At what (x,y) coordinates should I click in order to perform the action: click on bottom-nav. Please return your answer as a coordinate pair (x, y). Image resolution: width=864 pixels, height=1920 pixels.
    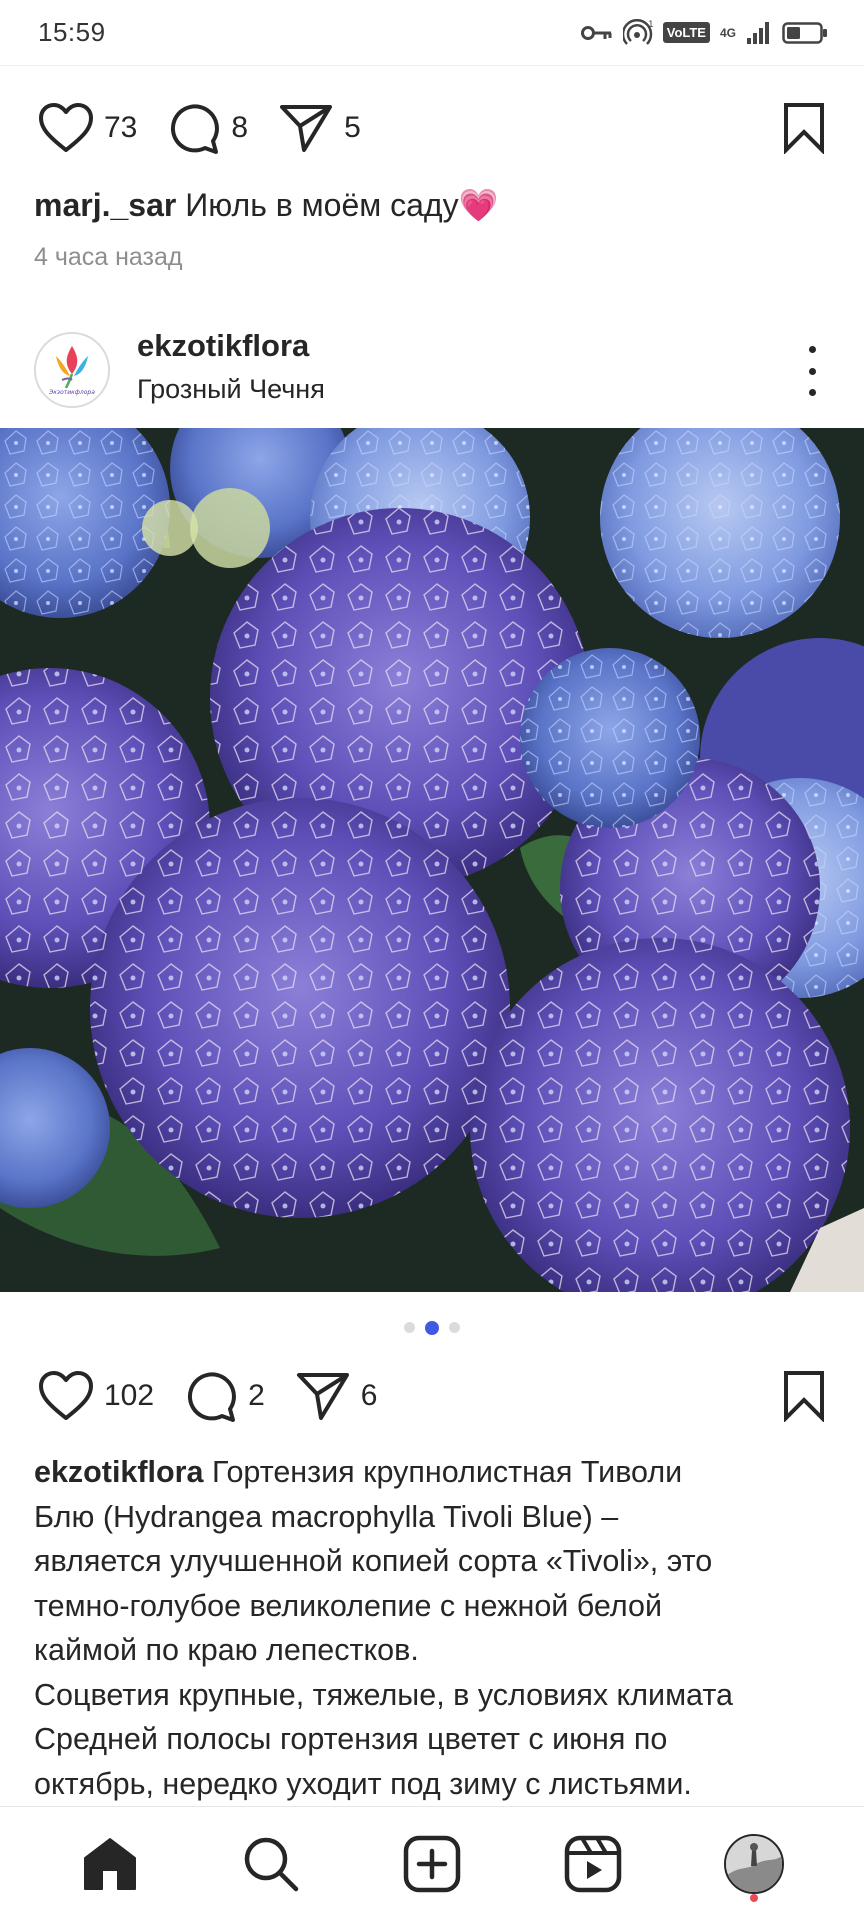
    Looking at the image, I should click on (432, 1863).